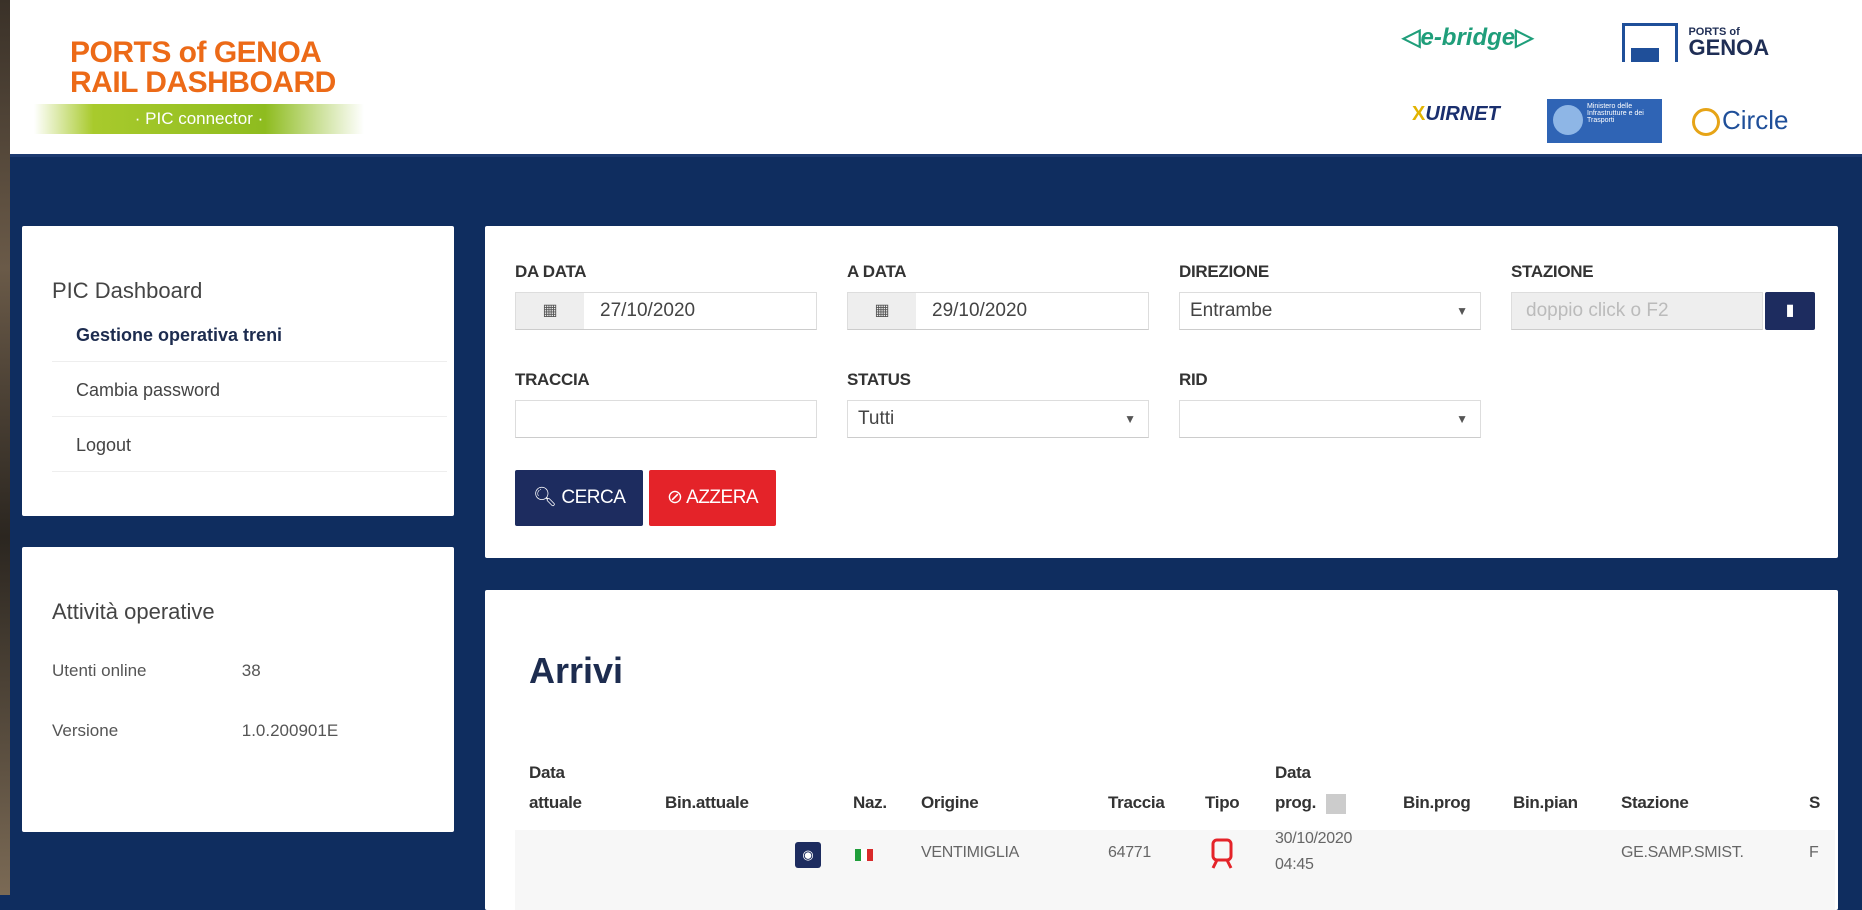 The image size is (1862, 910). I want to click on status-select: Tutti ▼, so click(998, 419).